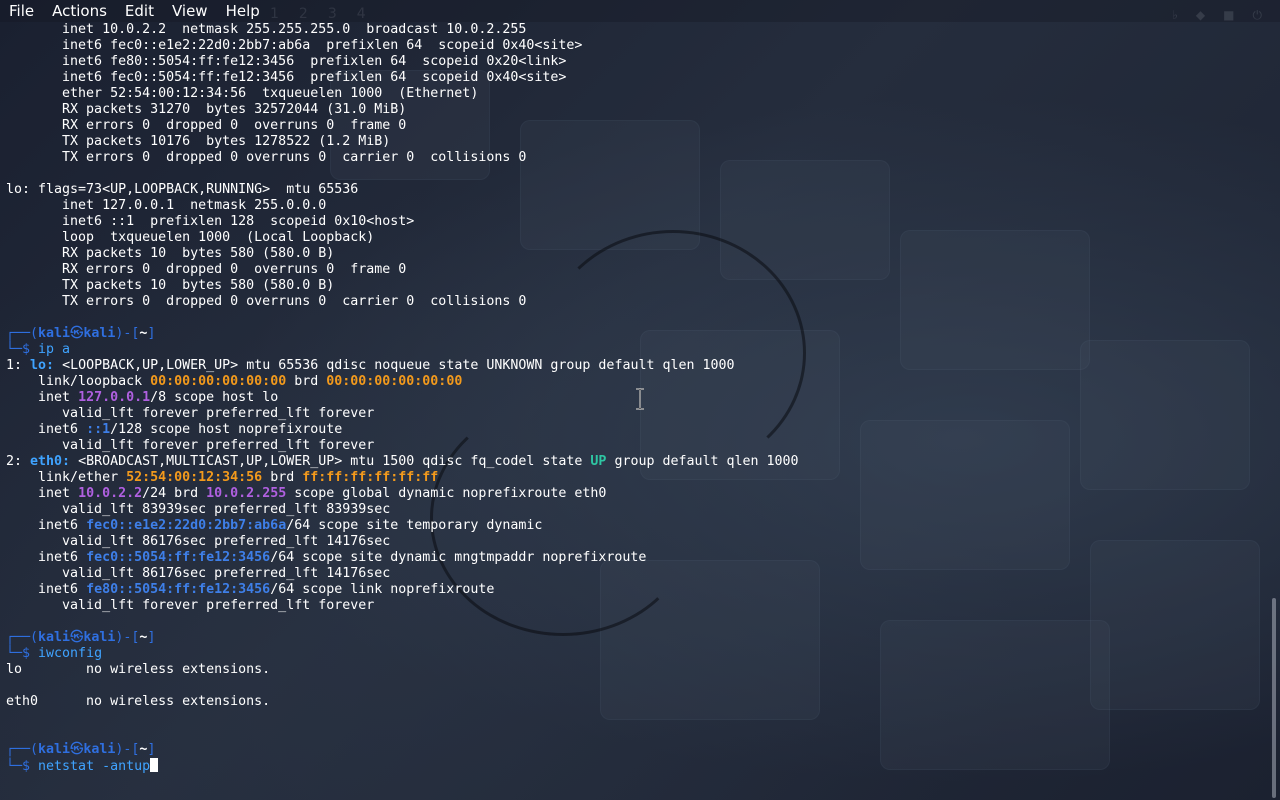 The height and width of the screenshot is (800, 1280). Describe the element at coordinates (42, 397) in the screenshot. I see `output-text: inet` at that location.